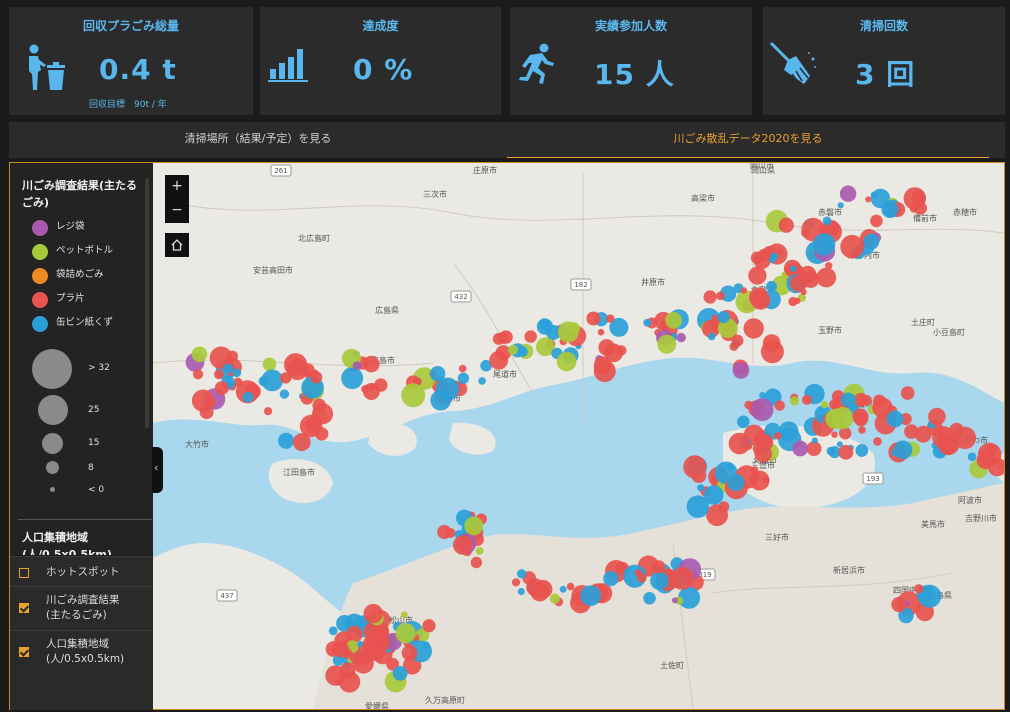 The image size is (1010, 712). I want to click on zoom-in-button: +, so click(177, 187).